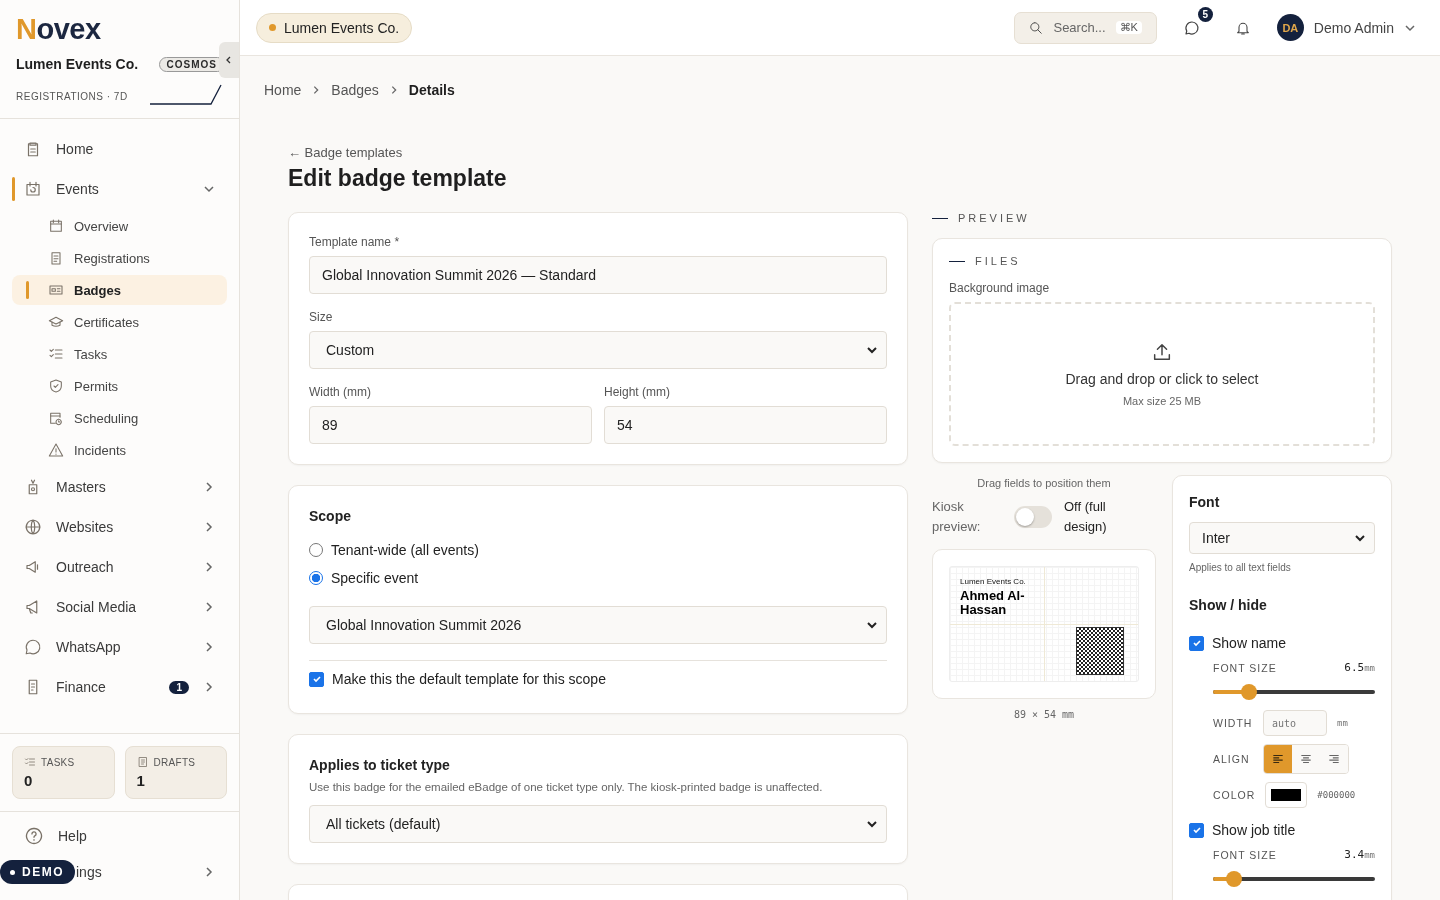 This screenshot has width=1440, height=900. I want to click on nav-item: Home, so click(119, 149).